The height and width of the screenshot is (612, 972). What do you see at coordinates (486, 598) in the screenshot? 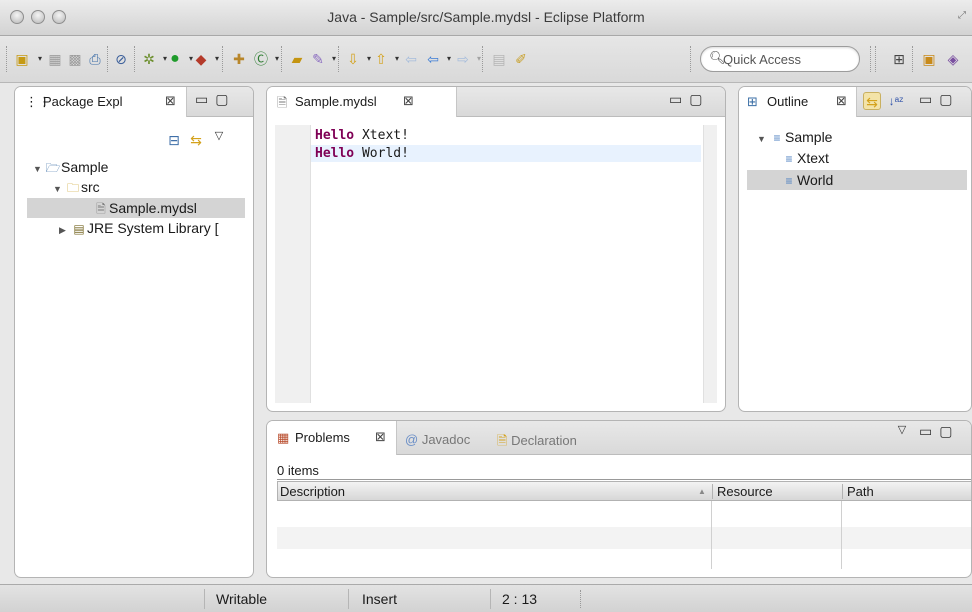
I see `status-bar: Writable Insert 2 : 13` at bounding box center [486, 598].